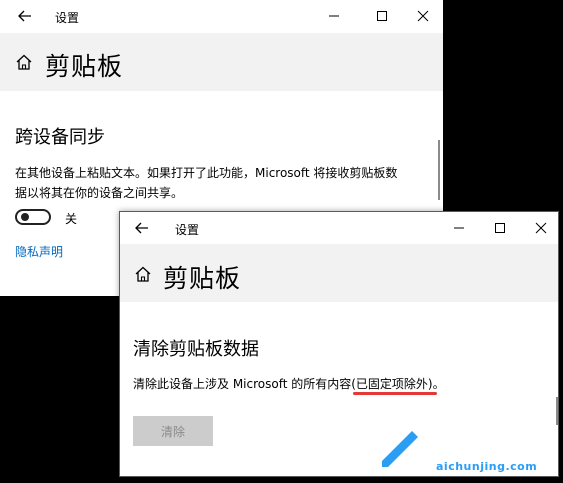 The image size is (563, 483). I want to click on site-watermark: 爱纯净 aichunjing.com, so click(462, 451).